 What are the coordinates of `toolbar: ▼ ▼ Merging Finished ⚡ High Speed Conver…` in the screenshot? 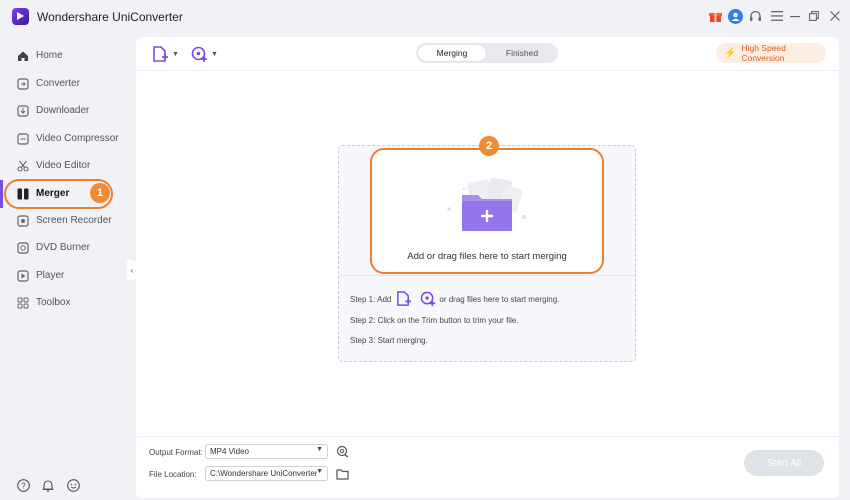 It's located at (487, 54).